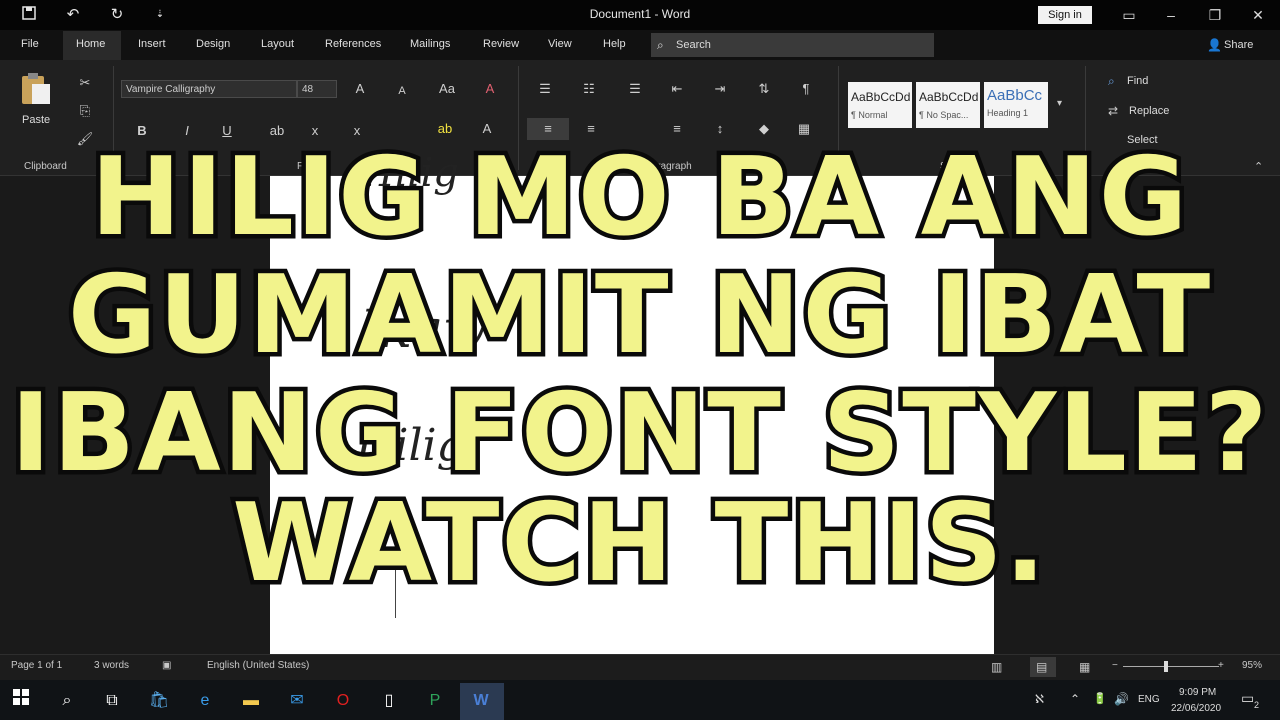  Describe the element at coordinates (112, 701) in the screenshot. I see `task-view-icon: ⧉` at that location.